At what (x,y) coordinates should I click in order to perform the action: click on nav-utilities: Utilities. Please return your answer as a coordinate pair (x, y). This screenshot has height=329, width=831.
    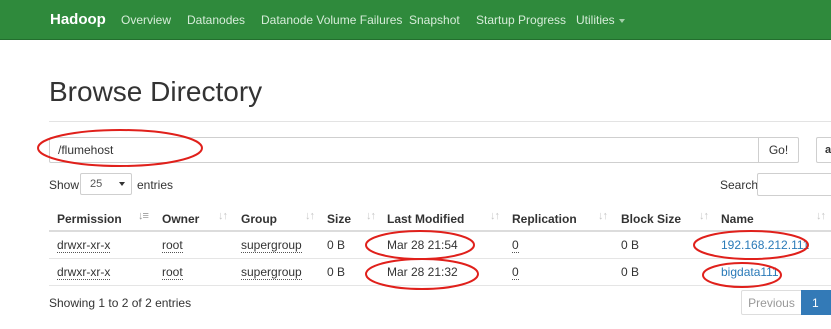
    Looking at the image, I should click on (600, 20).